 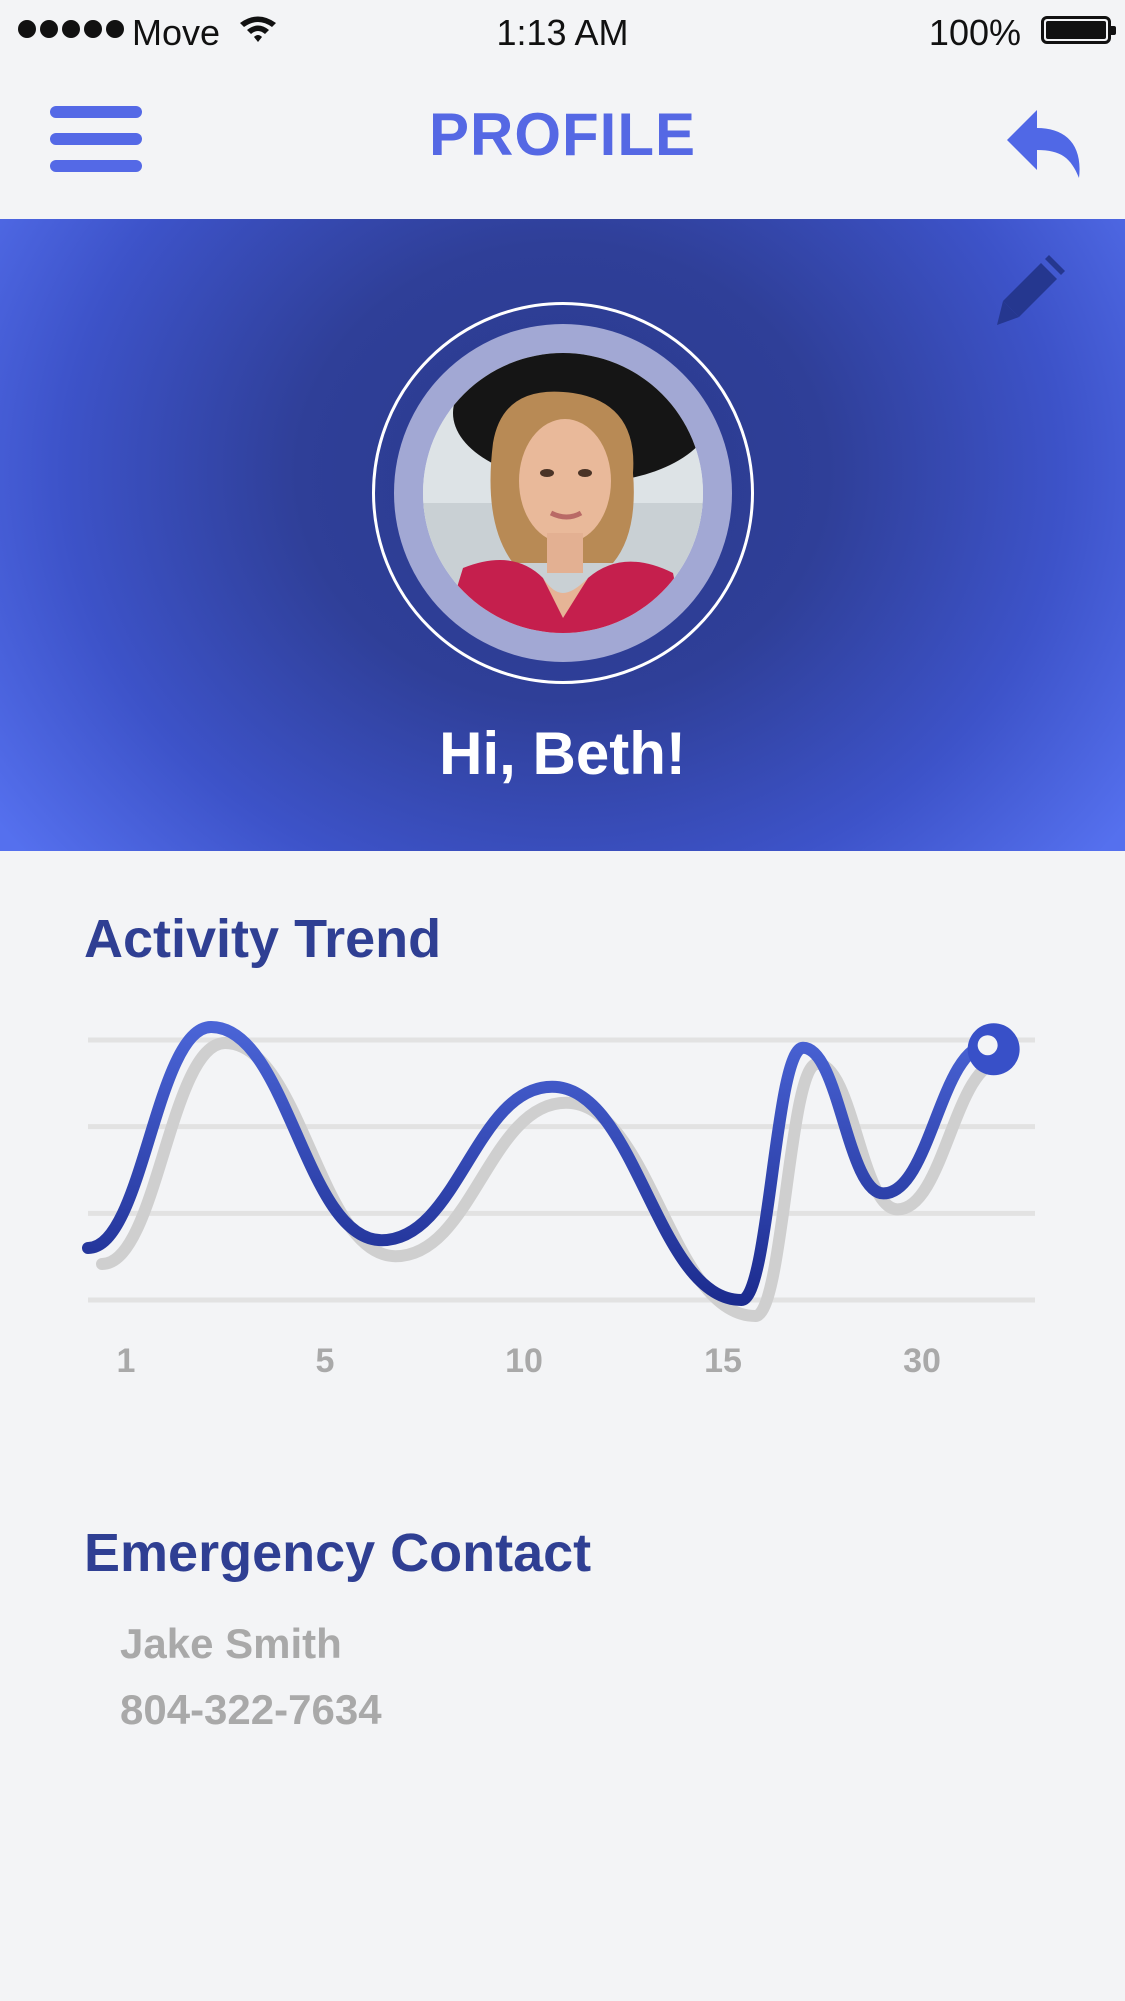 What do you see at coordinates (231, 1643) in the screenshot?
I see `contact-name: Jake Smith` at bounding box center [231, 1643].